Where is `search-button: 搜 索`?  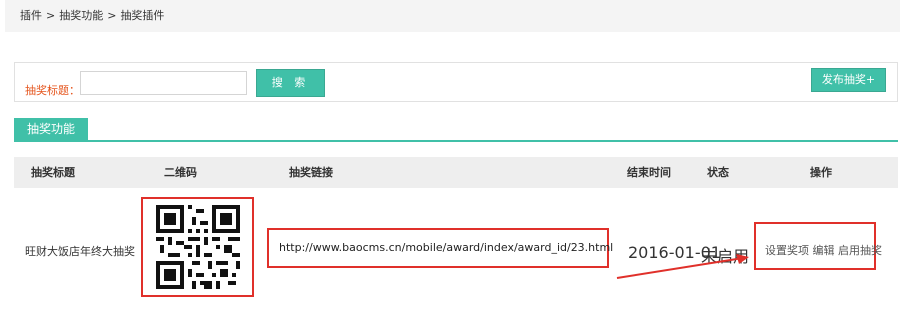 search-button: 搜 索 is located at coordinates (290, 83).